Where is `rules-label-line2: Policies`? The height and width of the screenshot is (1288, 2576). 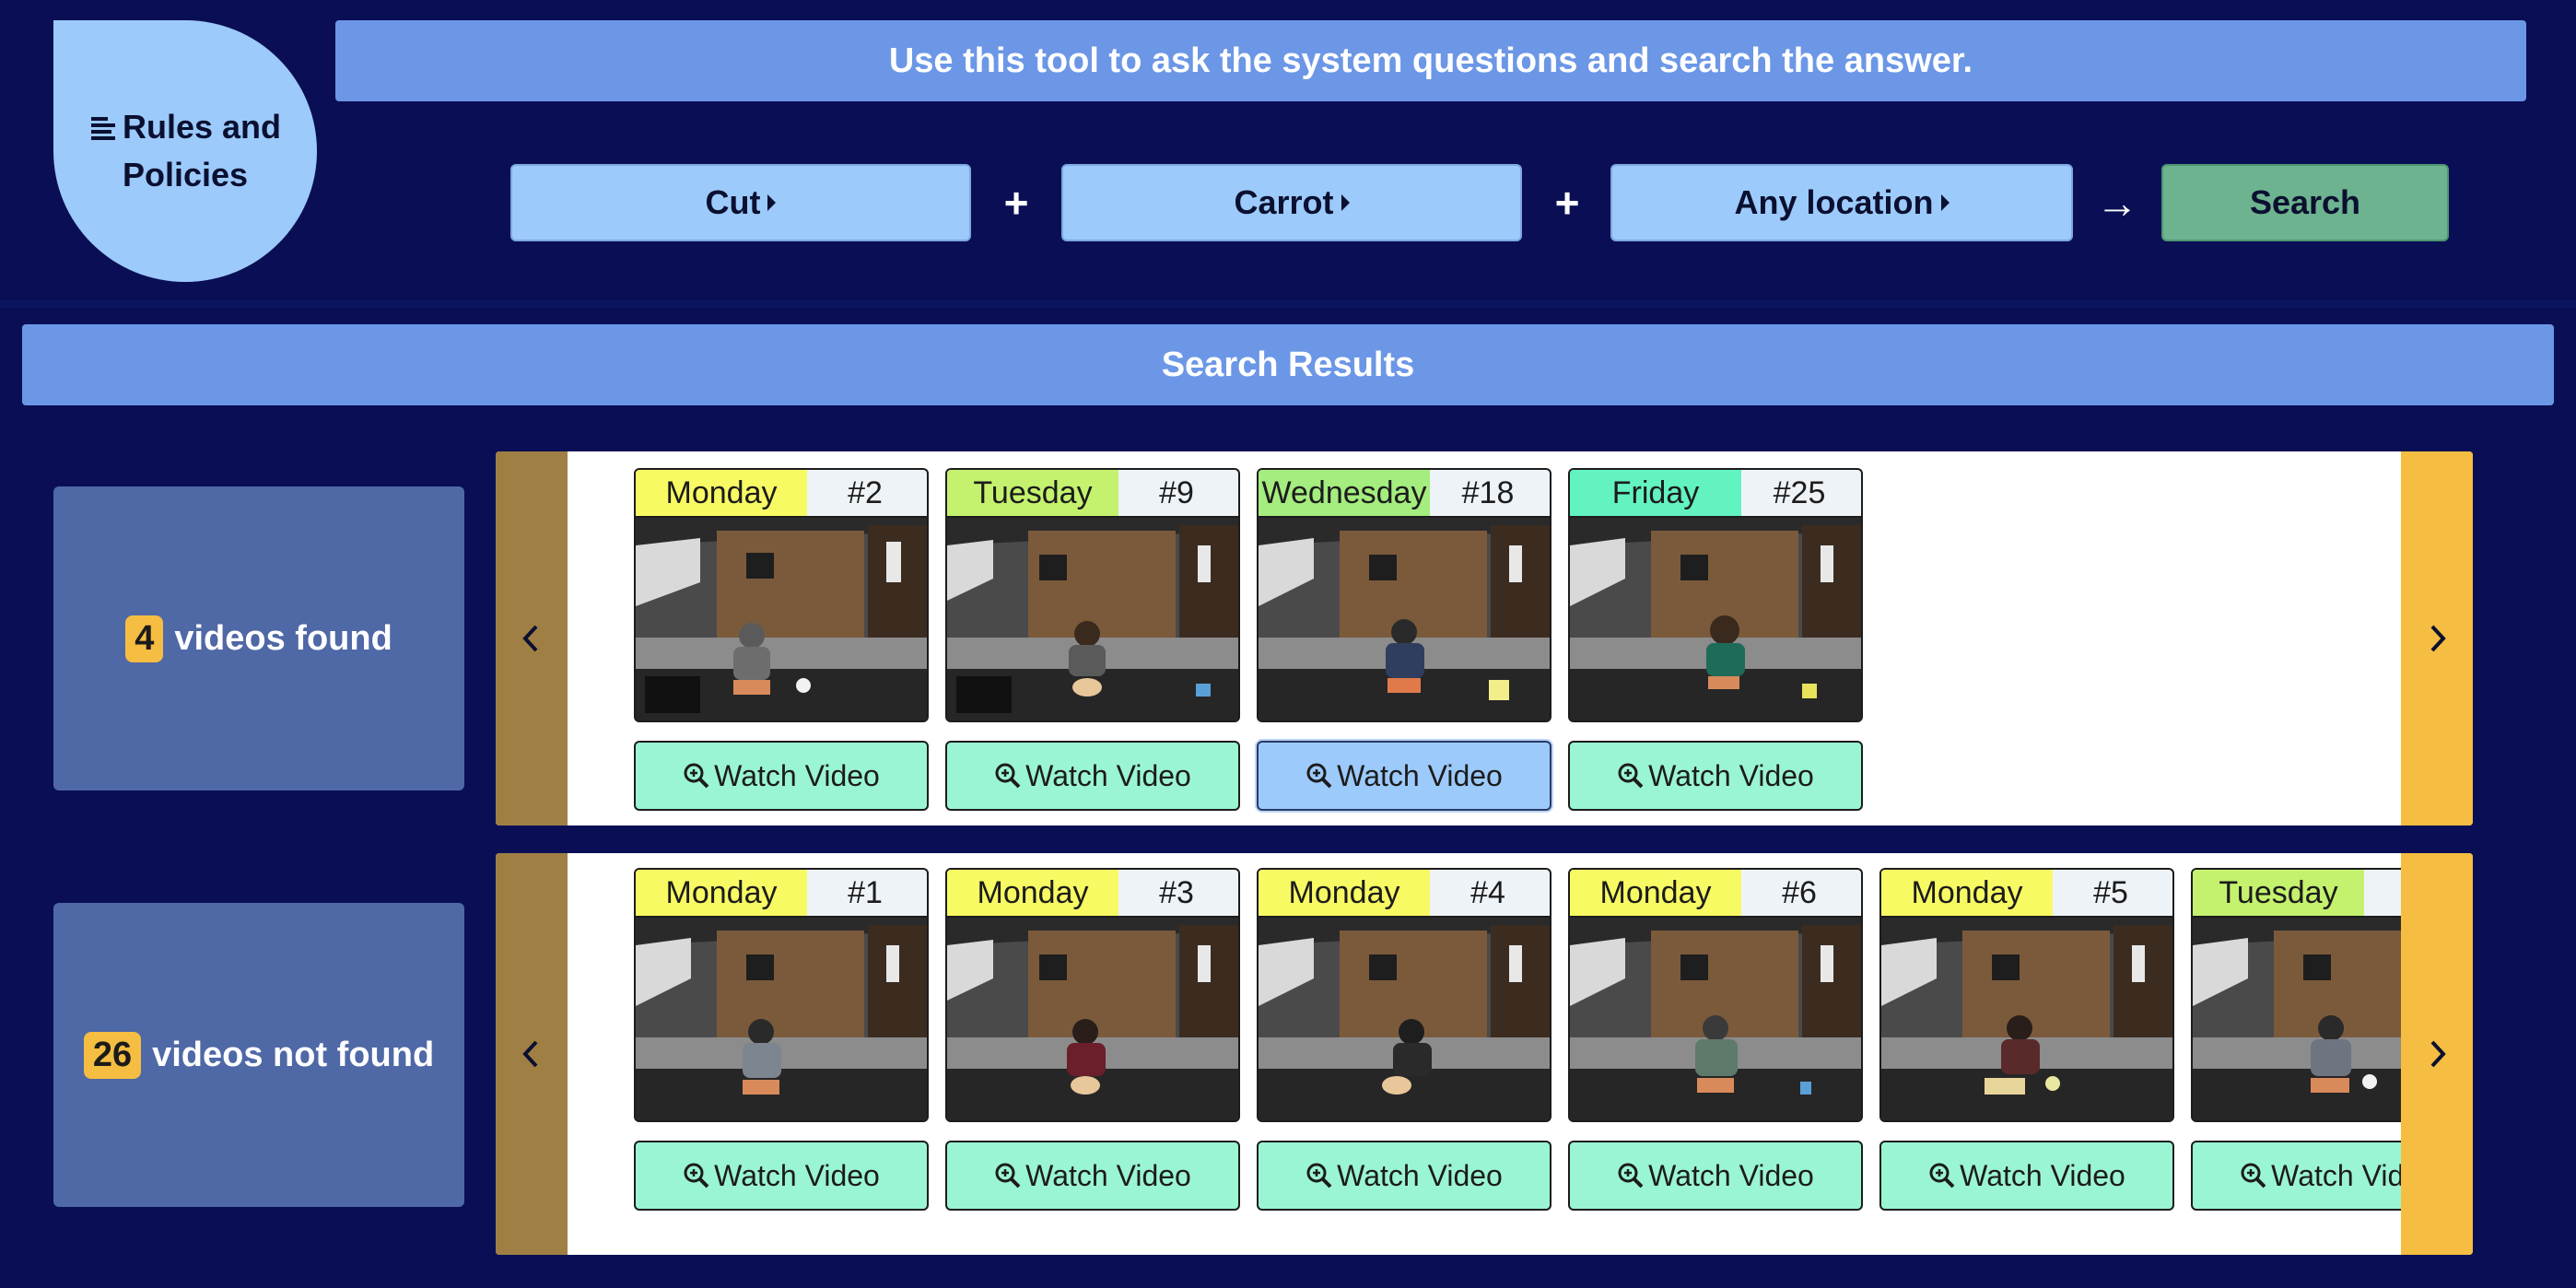
rules-label-line2: Policies is located at coordinates (185, 174).